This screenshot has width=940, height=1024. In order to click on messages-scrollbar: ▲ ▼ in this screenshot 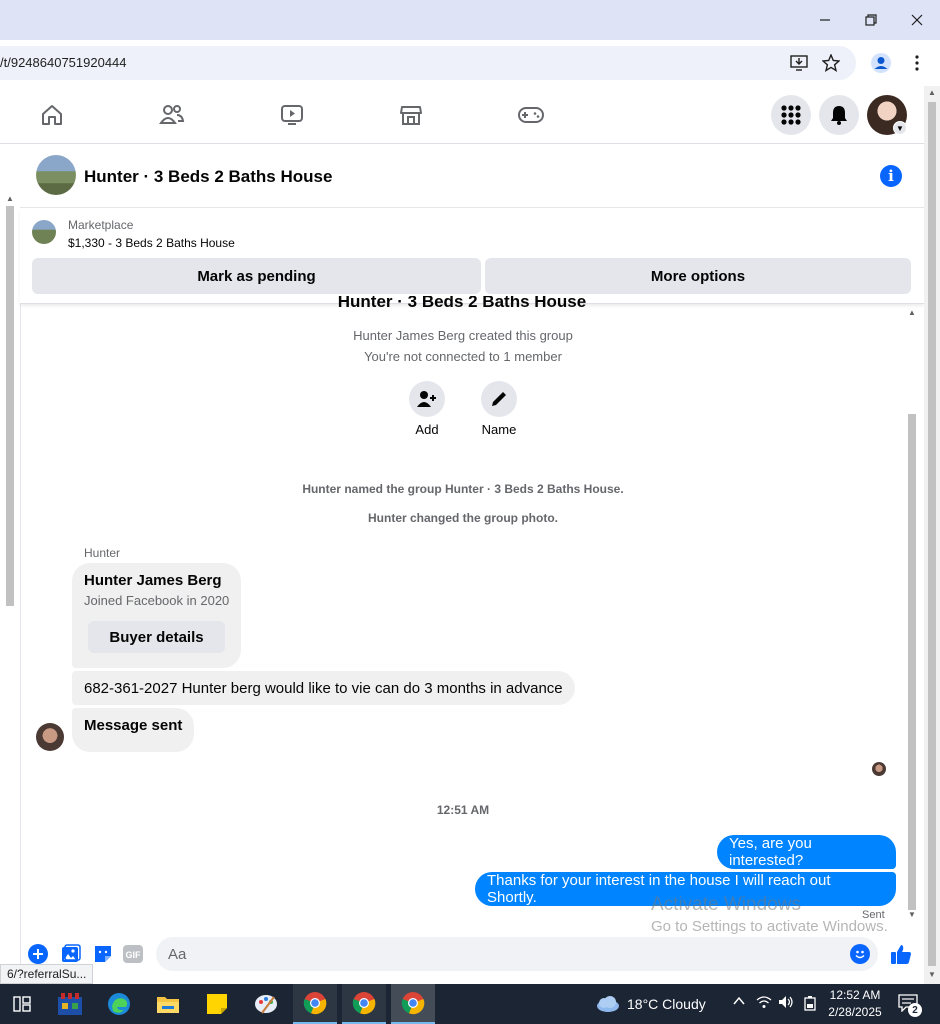, I will do `click(912, 616)`.